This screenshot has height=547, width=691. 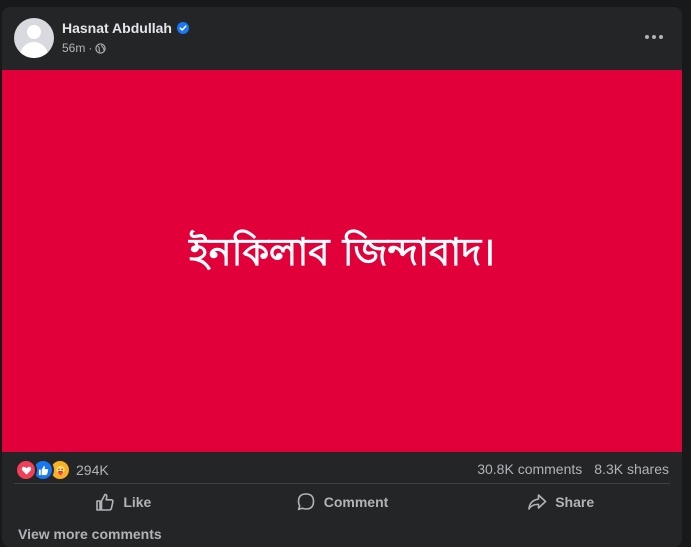 I want to click on comment-button: Comment, so click(x=342, y=502).